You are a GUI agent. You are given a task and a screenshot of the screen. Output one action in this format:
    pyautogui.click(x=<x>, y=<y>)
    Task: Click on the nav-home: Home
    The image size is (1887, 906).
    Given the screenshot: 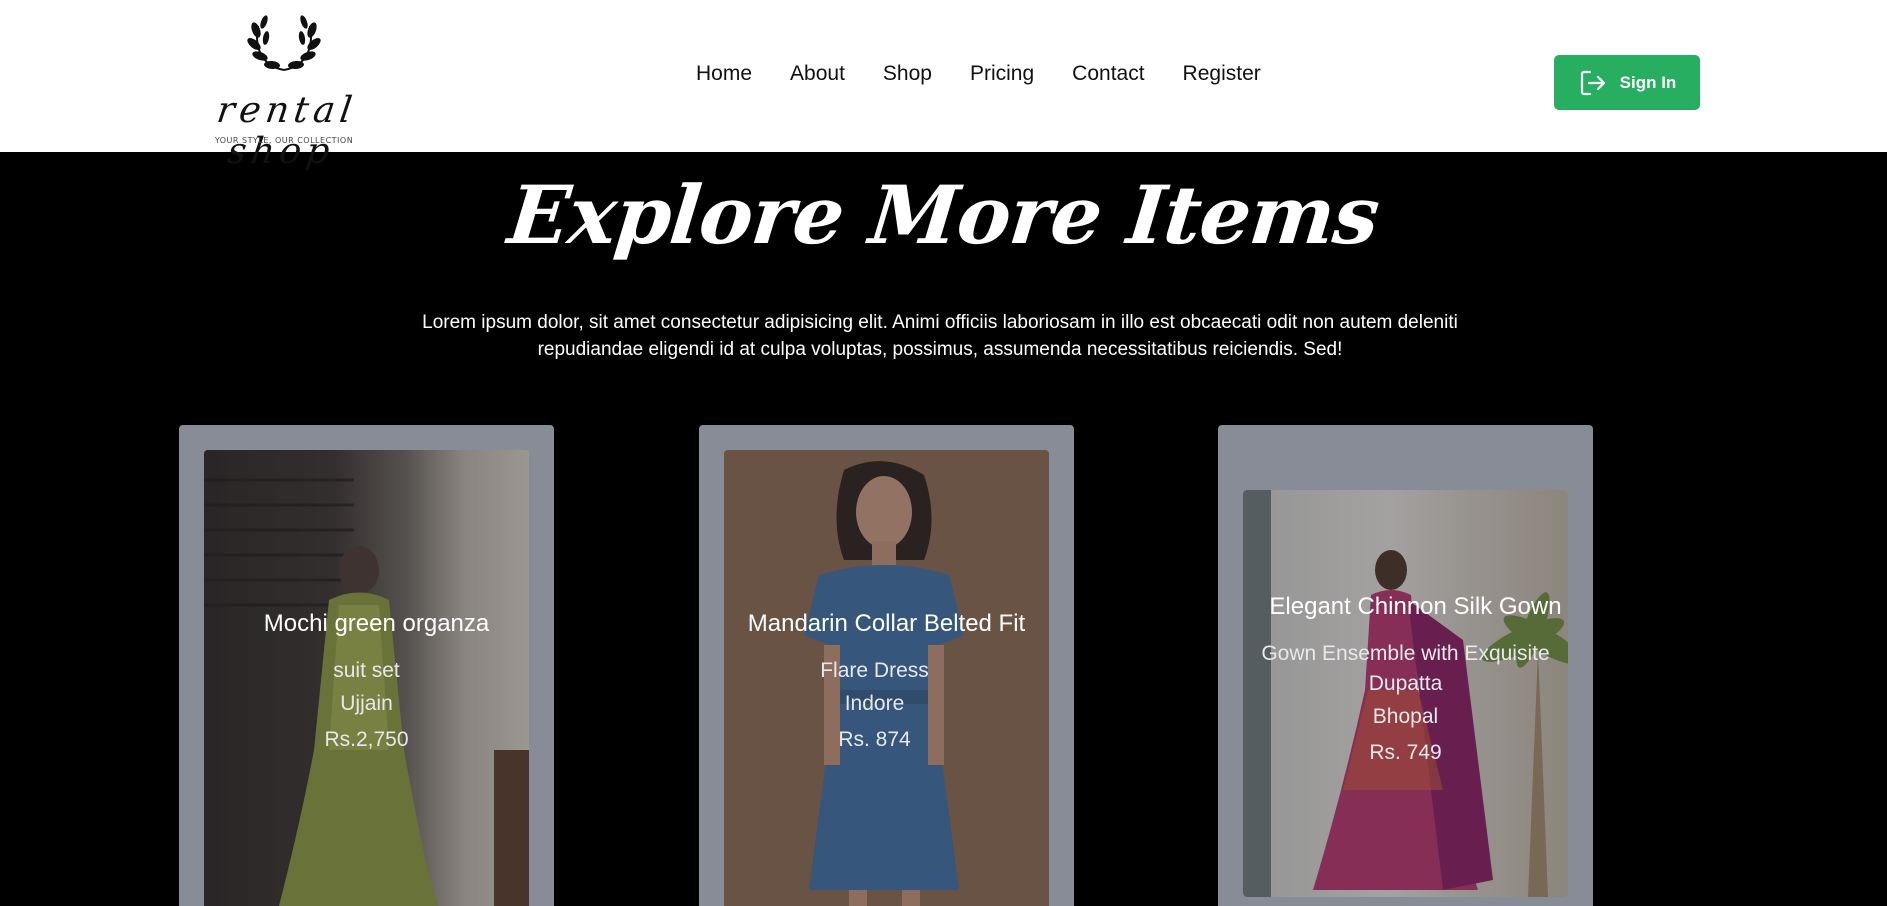 What is the action you would take?
    pyautogui.click(x=724, y=74)
    